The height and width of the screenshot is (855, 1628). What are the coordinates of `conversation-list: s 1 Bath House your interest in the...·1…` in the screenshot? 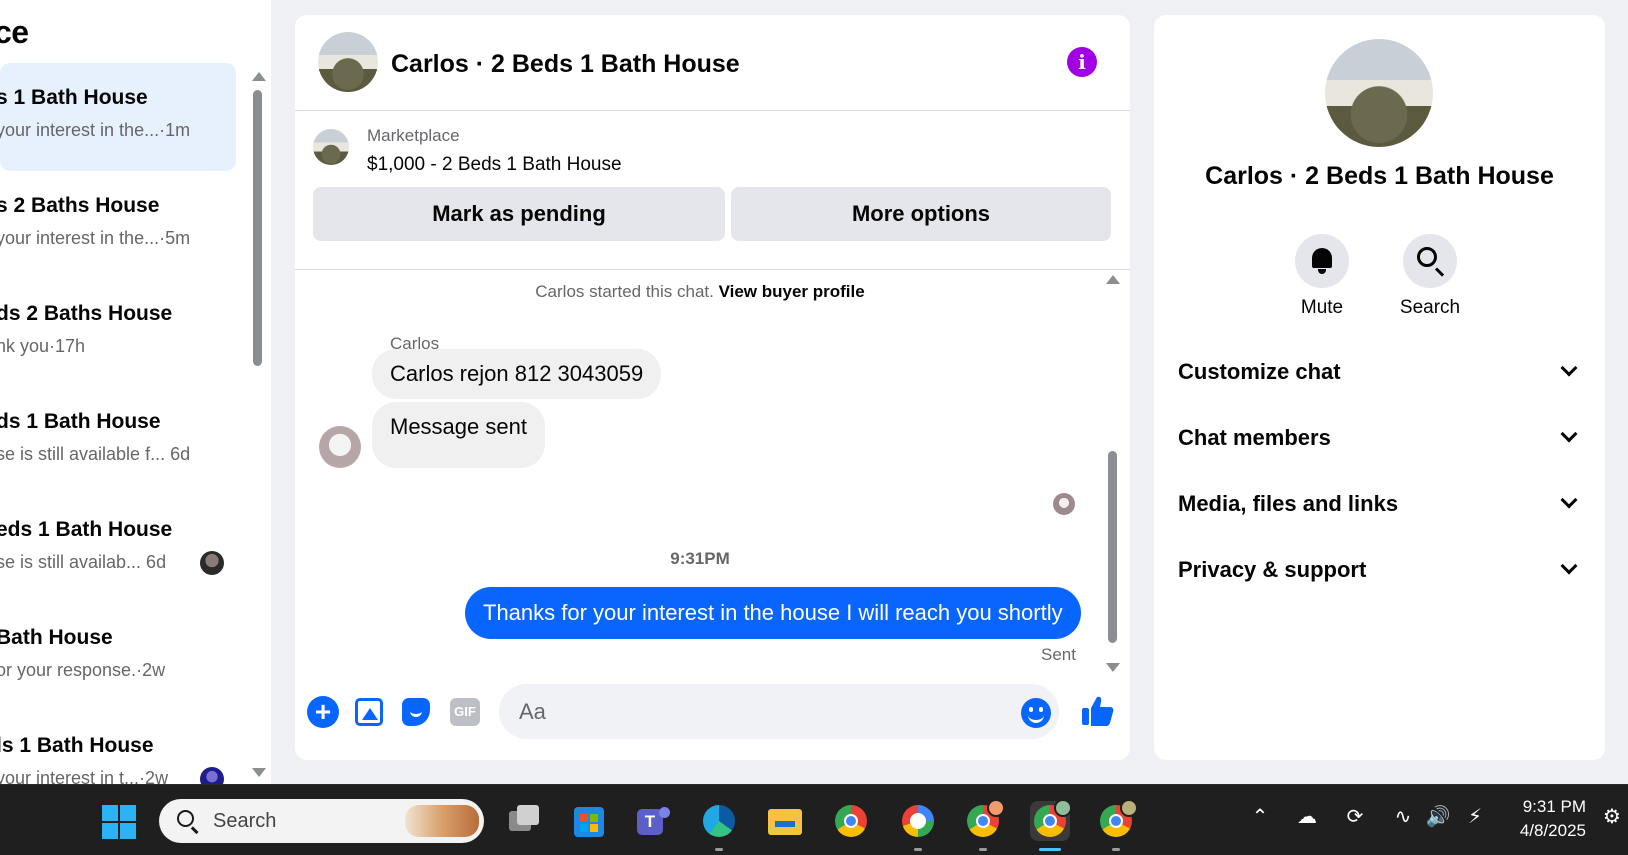 It's located at (120, 423).